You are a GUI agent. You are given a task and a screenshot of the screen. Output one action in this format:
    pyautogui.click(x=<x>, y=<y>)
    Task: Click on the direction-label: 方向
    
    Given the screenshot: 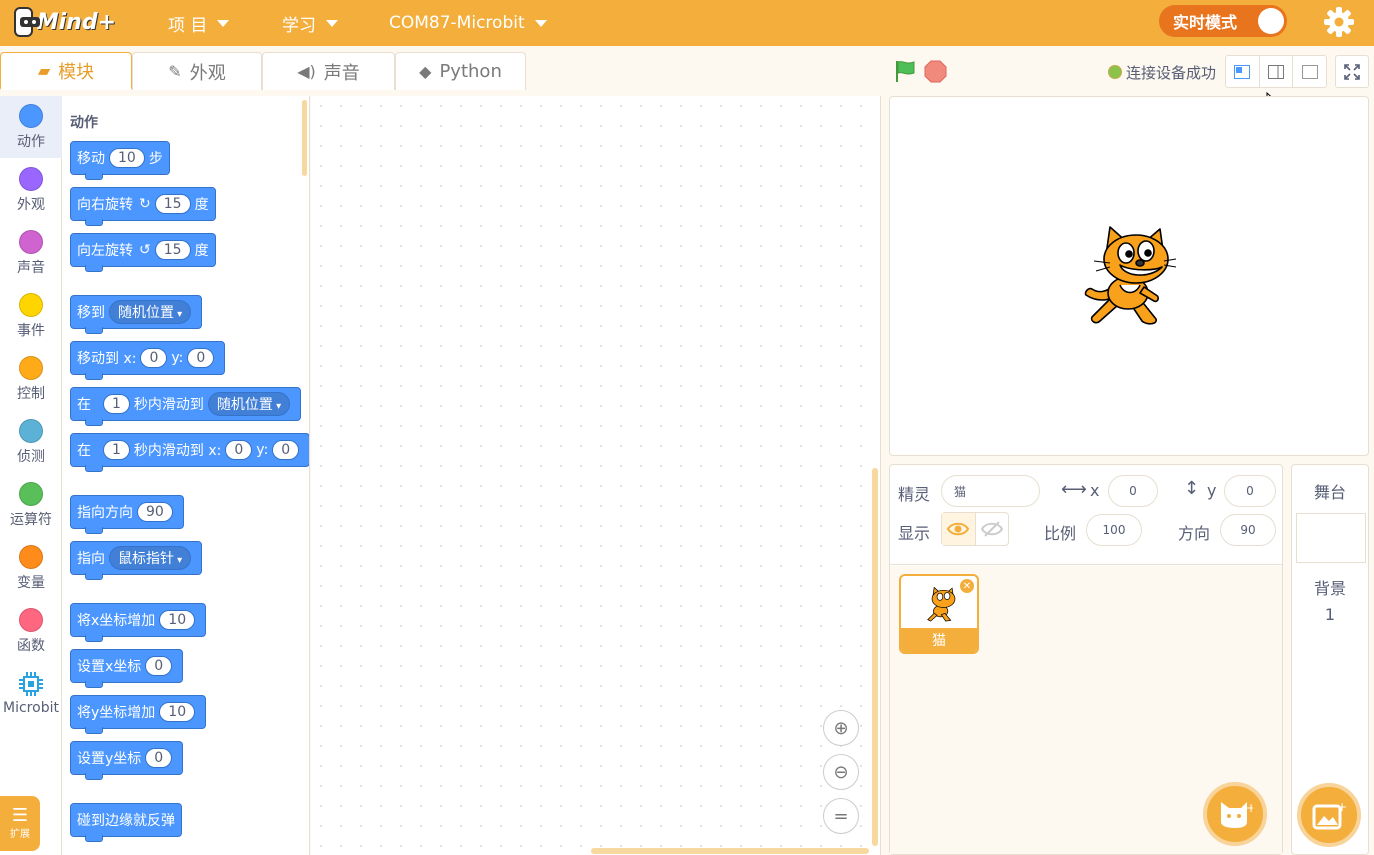 What is the action you would take?
    pyautogui.click(x=1194, y=533)
    